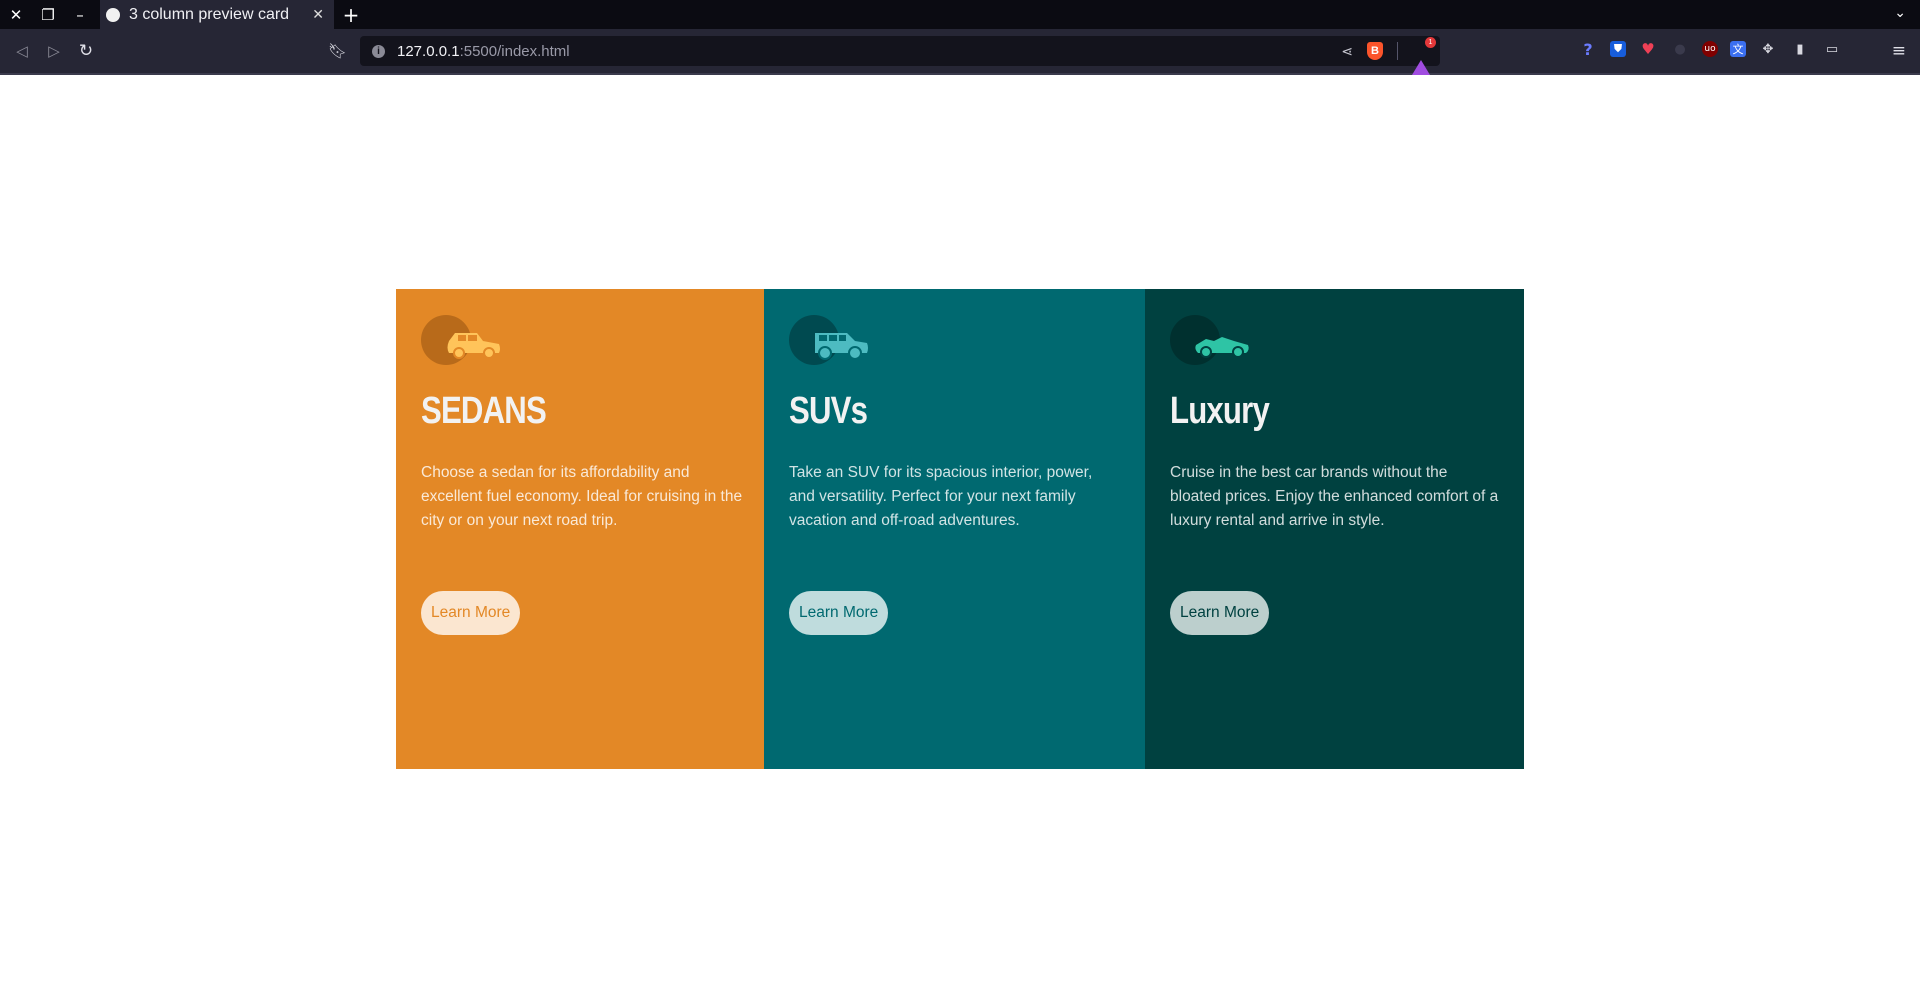 This screenshot has width=1920, height=983. I want to click on window-restore-button: ❐, so click(48, 14).